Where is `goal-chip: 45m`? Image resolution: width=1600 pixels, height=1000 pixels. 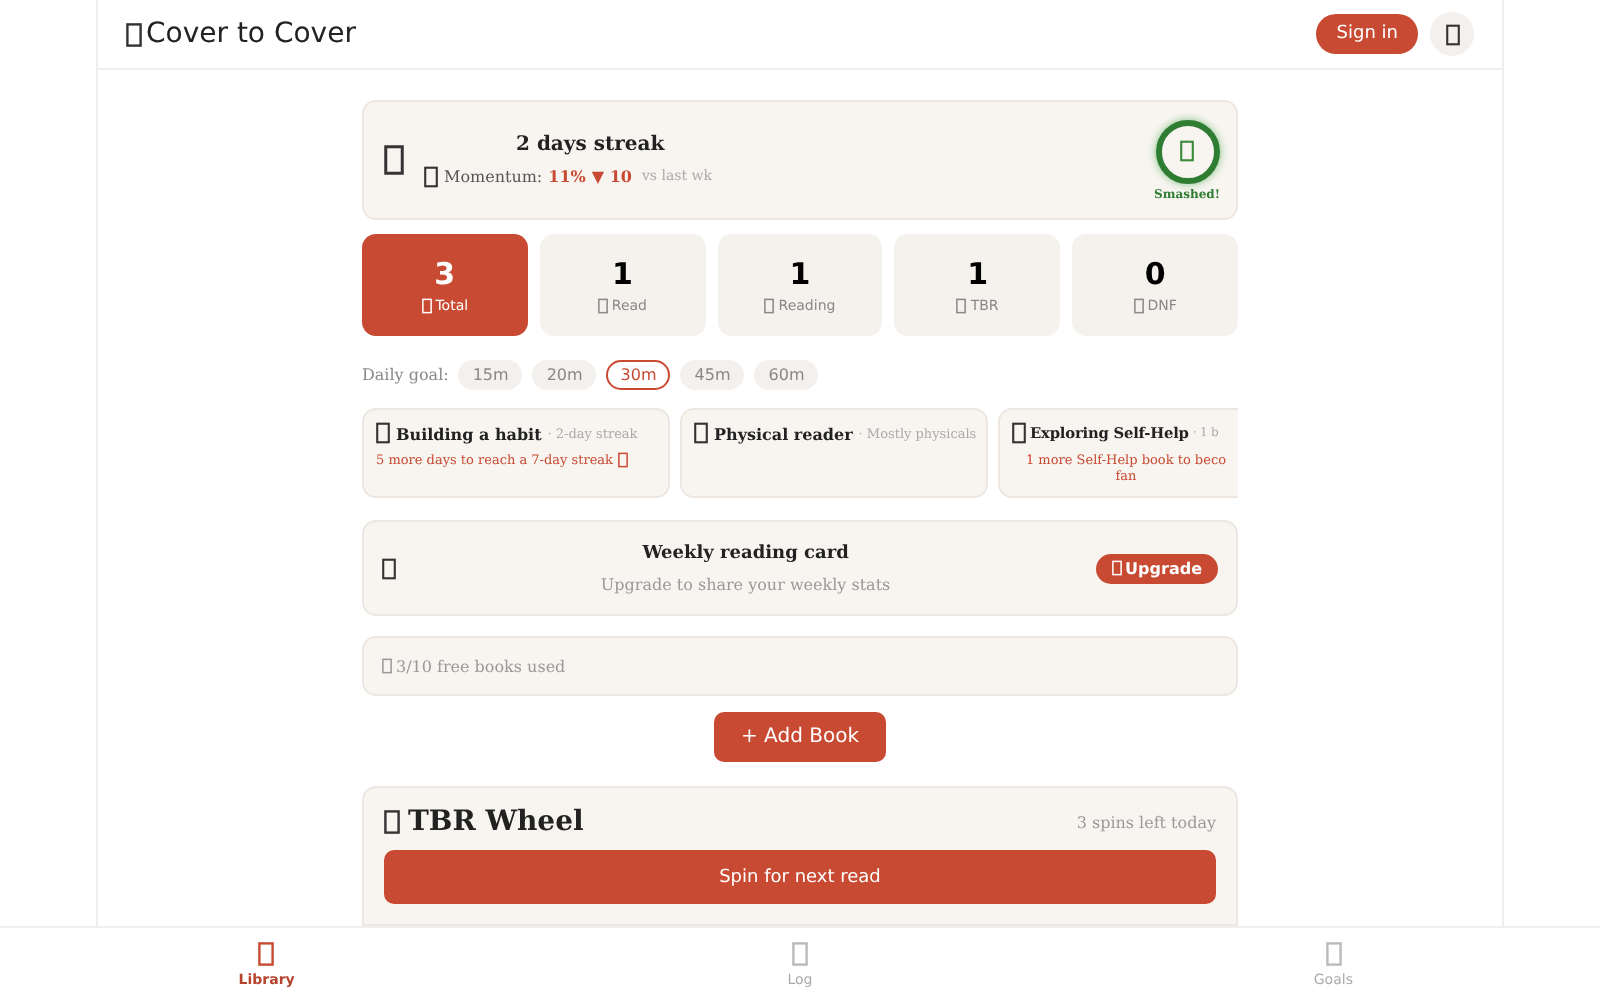 goal-chip: 45m is located at coordinates (712, 375).